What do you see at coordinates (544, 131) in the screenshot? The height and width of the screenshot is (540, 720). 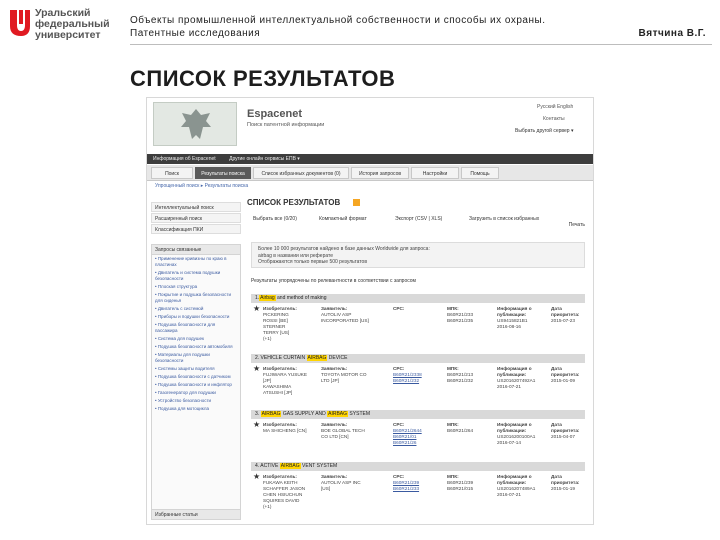 I see `country-server-select: Выбрать другой сервер ▾` at bounding box center [544, 131].